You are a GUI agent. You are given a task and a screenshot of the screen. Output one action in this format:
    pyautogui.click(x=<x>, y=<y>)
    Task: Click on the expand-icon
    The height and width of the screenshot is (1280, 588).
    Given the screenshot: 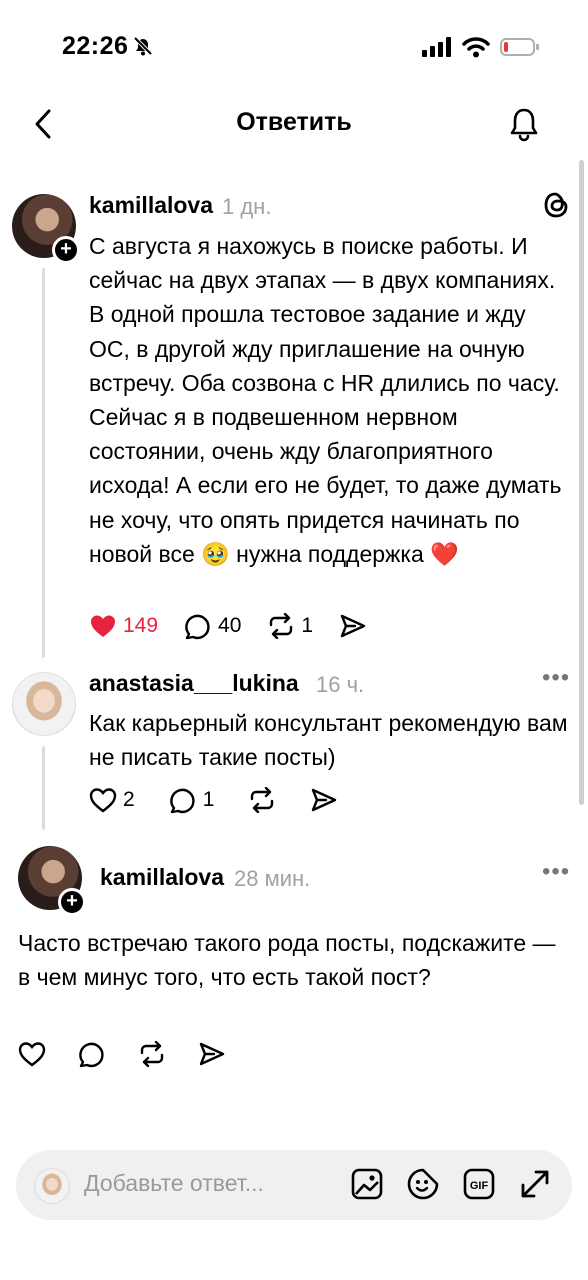 What is the action you would take?
    pyautogui.click(x=535, y=1186)
    